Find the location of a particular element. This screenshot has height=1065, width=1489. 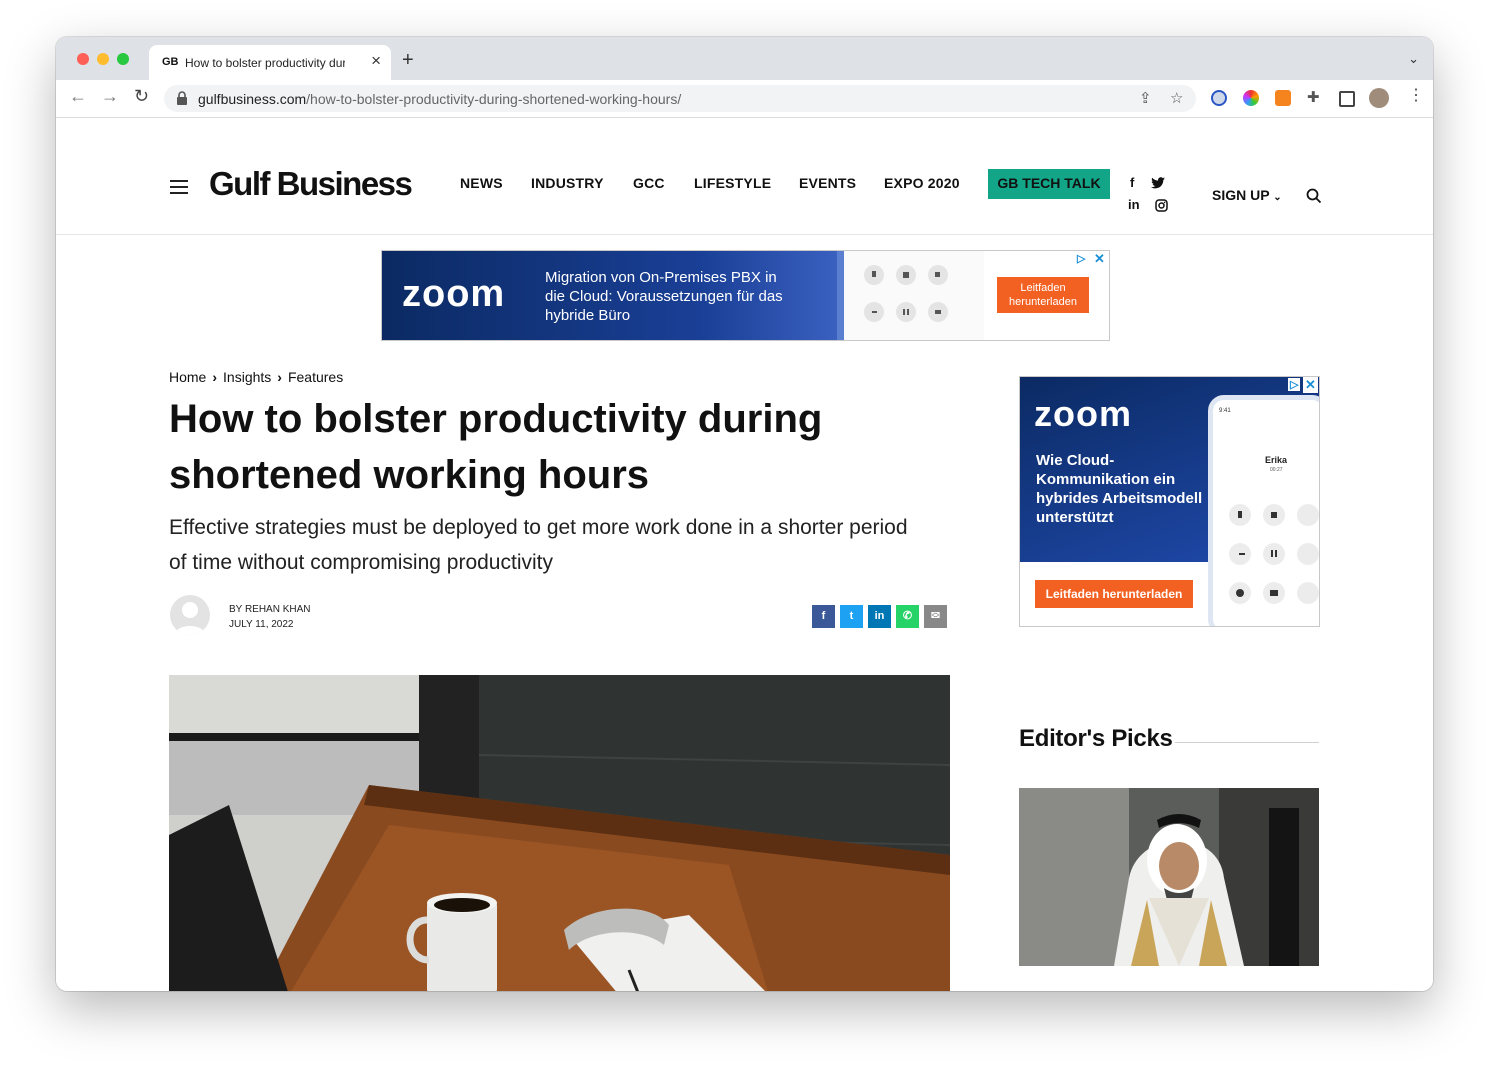

nav-news: NEWS is located at coordinates (481, 183).